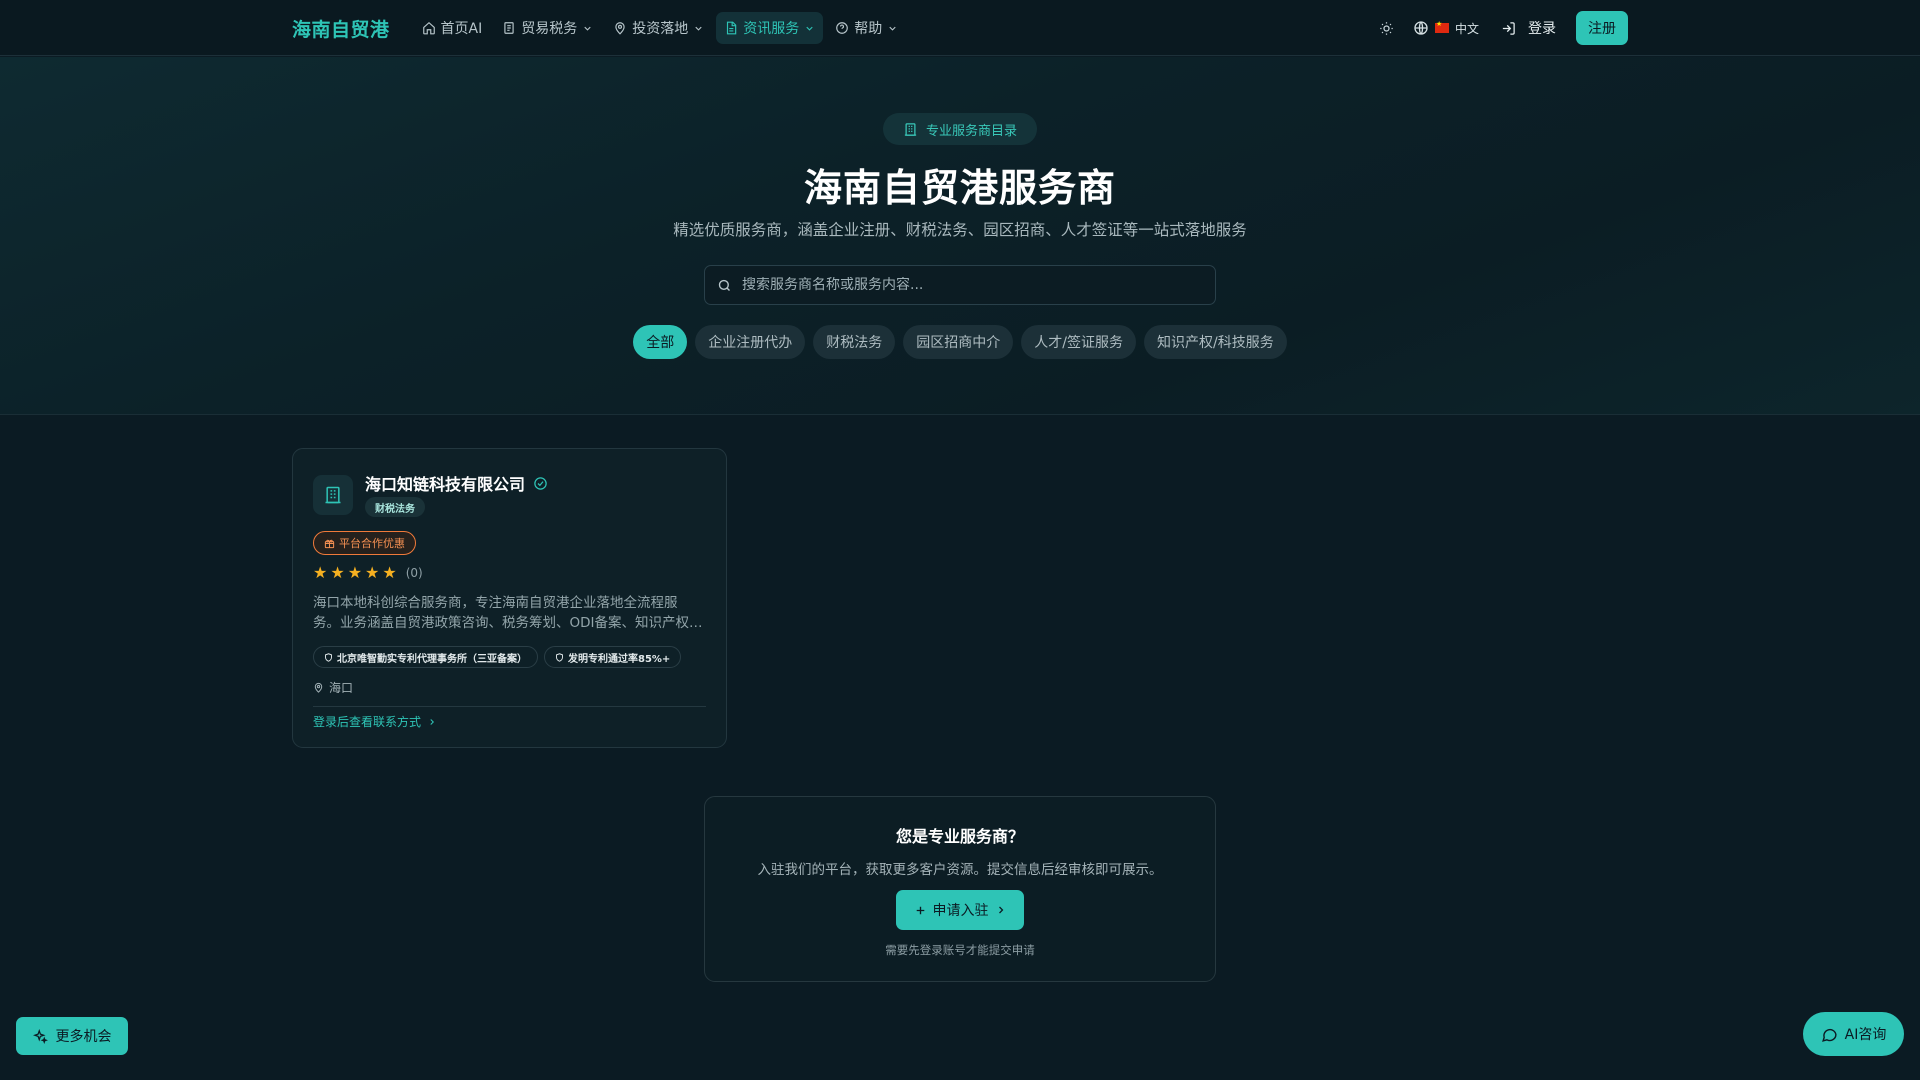  I want to click on login-button: 登录, so click(1528, 28).